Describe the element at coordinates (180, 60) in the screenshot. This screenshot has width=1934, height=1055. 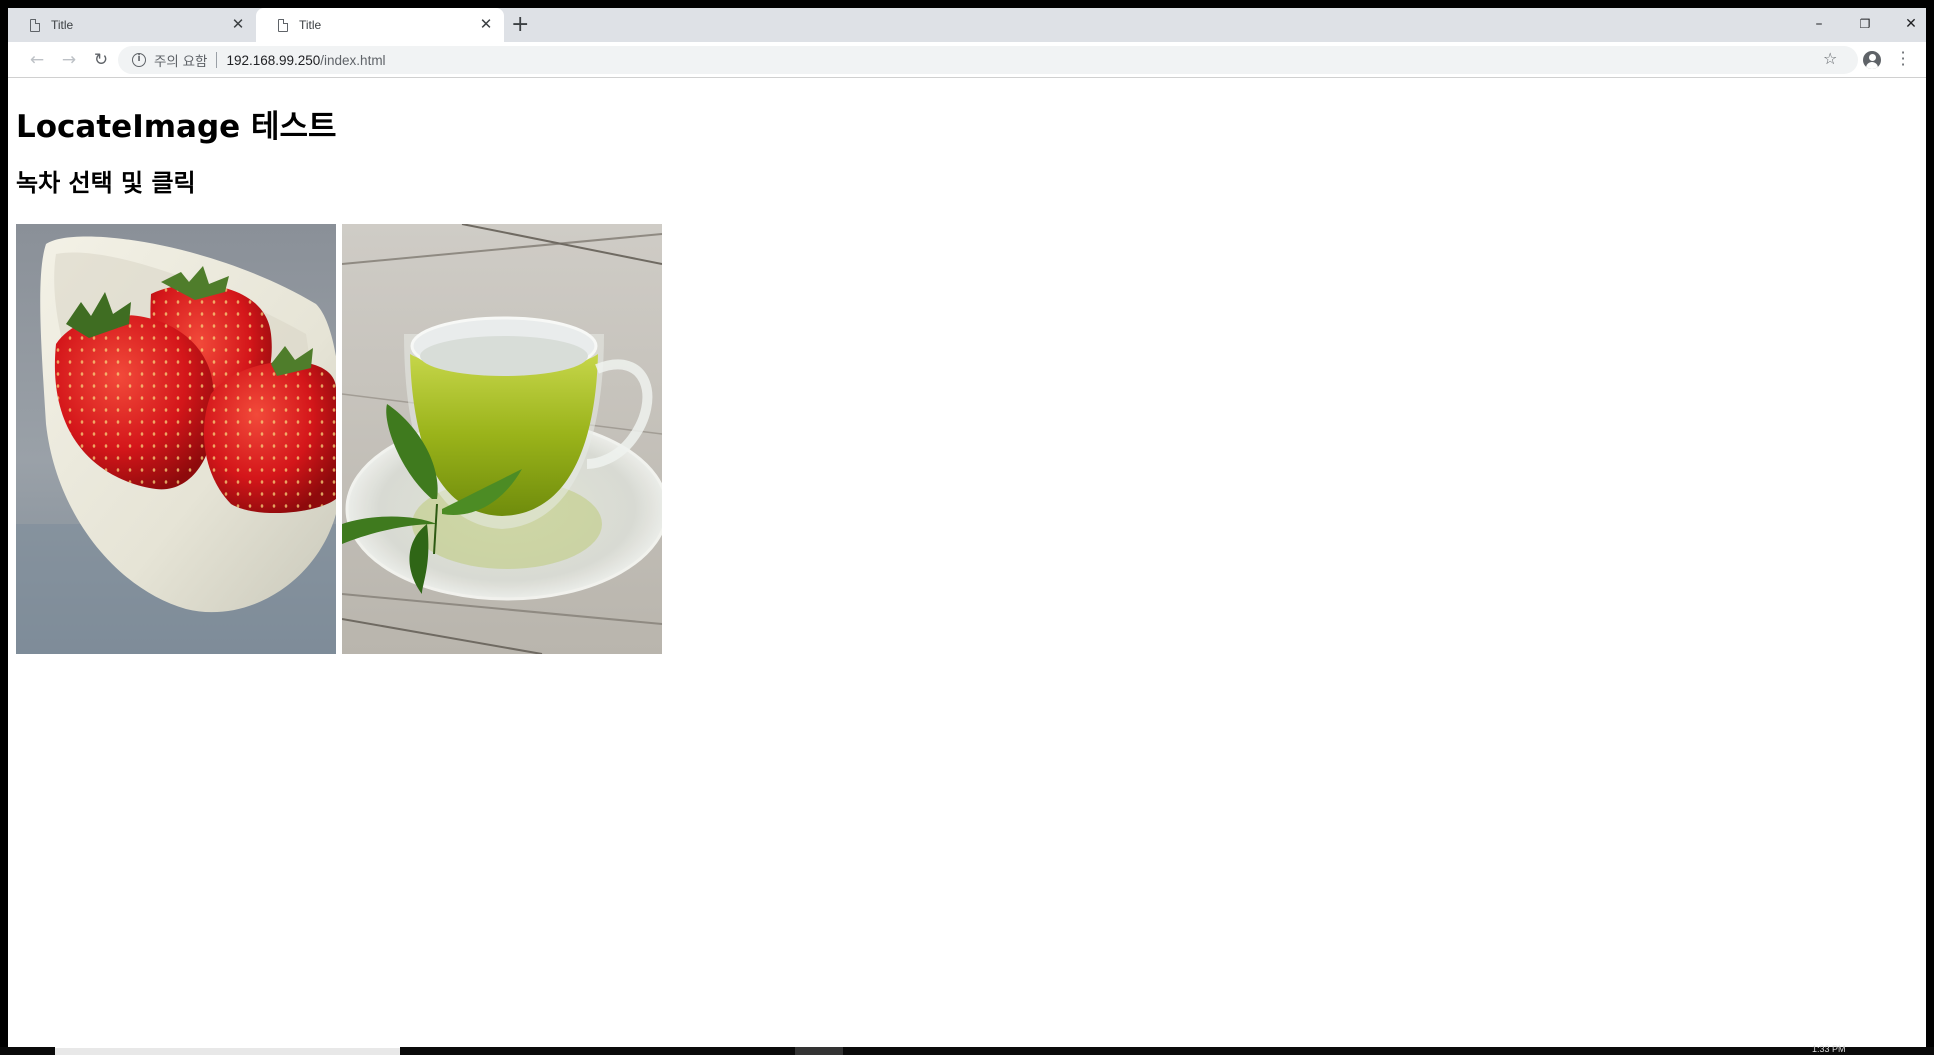
I see `security-label: 주의 요함` at that location.